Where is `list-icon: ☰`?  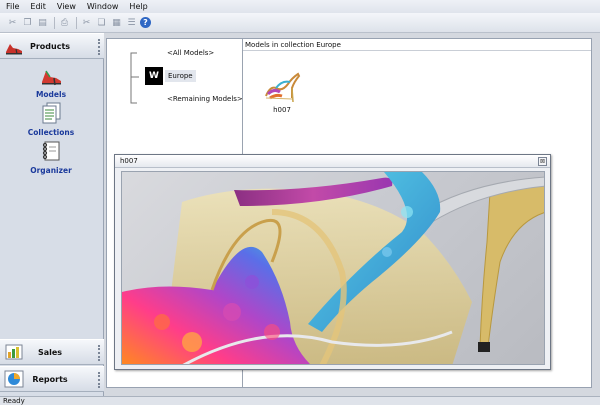
list-icon: ☰ is located at coordinates (131, 22).